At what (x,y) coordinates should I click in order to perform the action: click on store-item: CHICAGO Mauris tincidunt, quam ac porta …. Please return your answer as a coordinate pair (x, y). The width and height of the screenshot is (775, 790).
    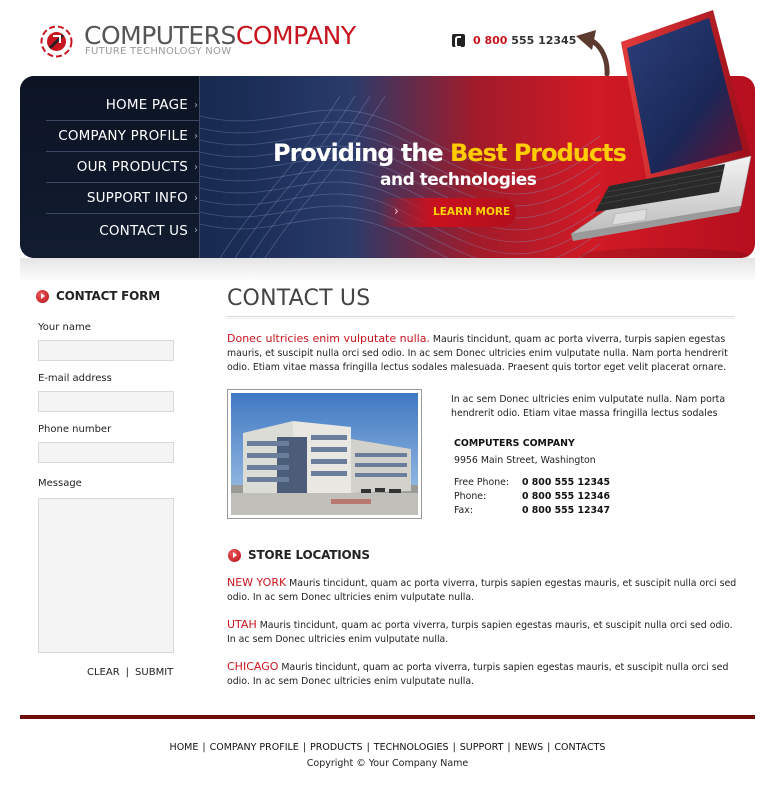
    Looking at the image, I should click on (482, 674).